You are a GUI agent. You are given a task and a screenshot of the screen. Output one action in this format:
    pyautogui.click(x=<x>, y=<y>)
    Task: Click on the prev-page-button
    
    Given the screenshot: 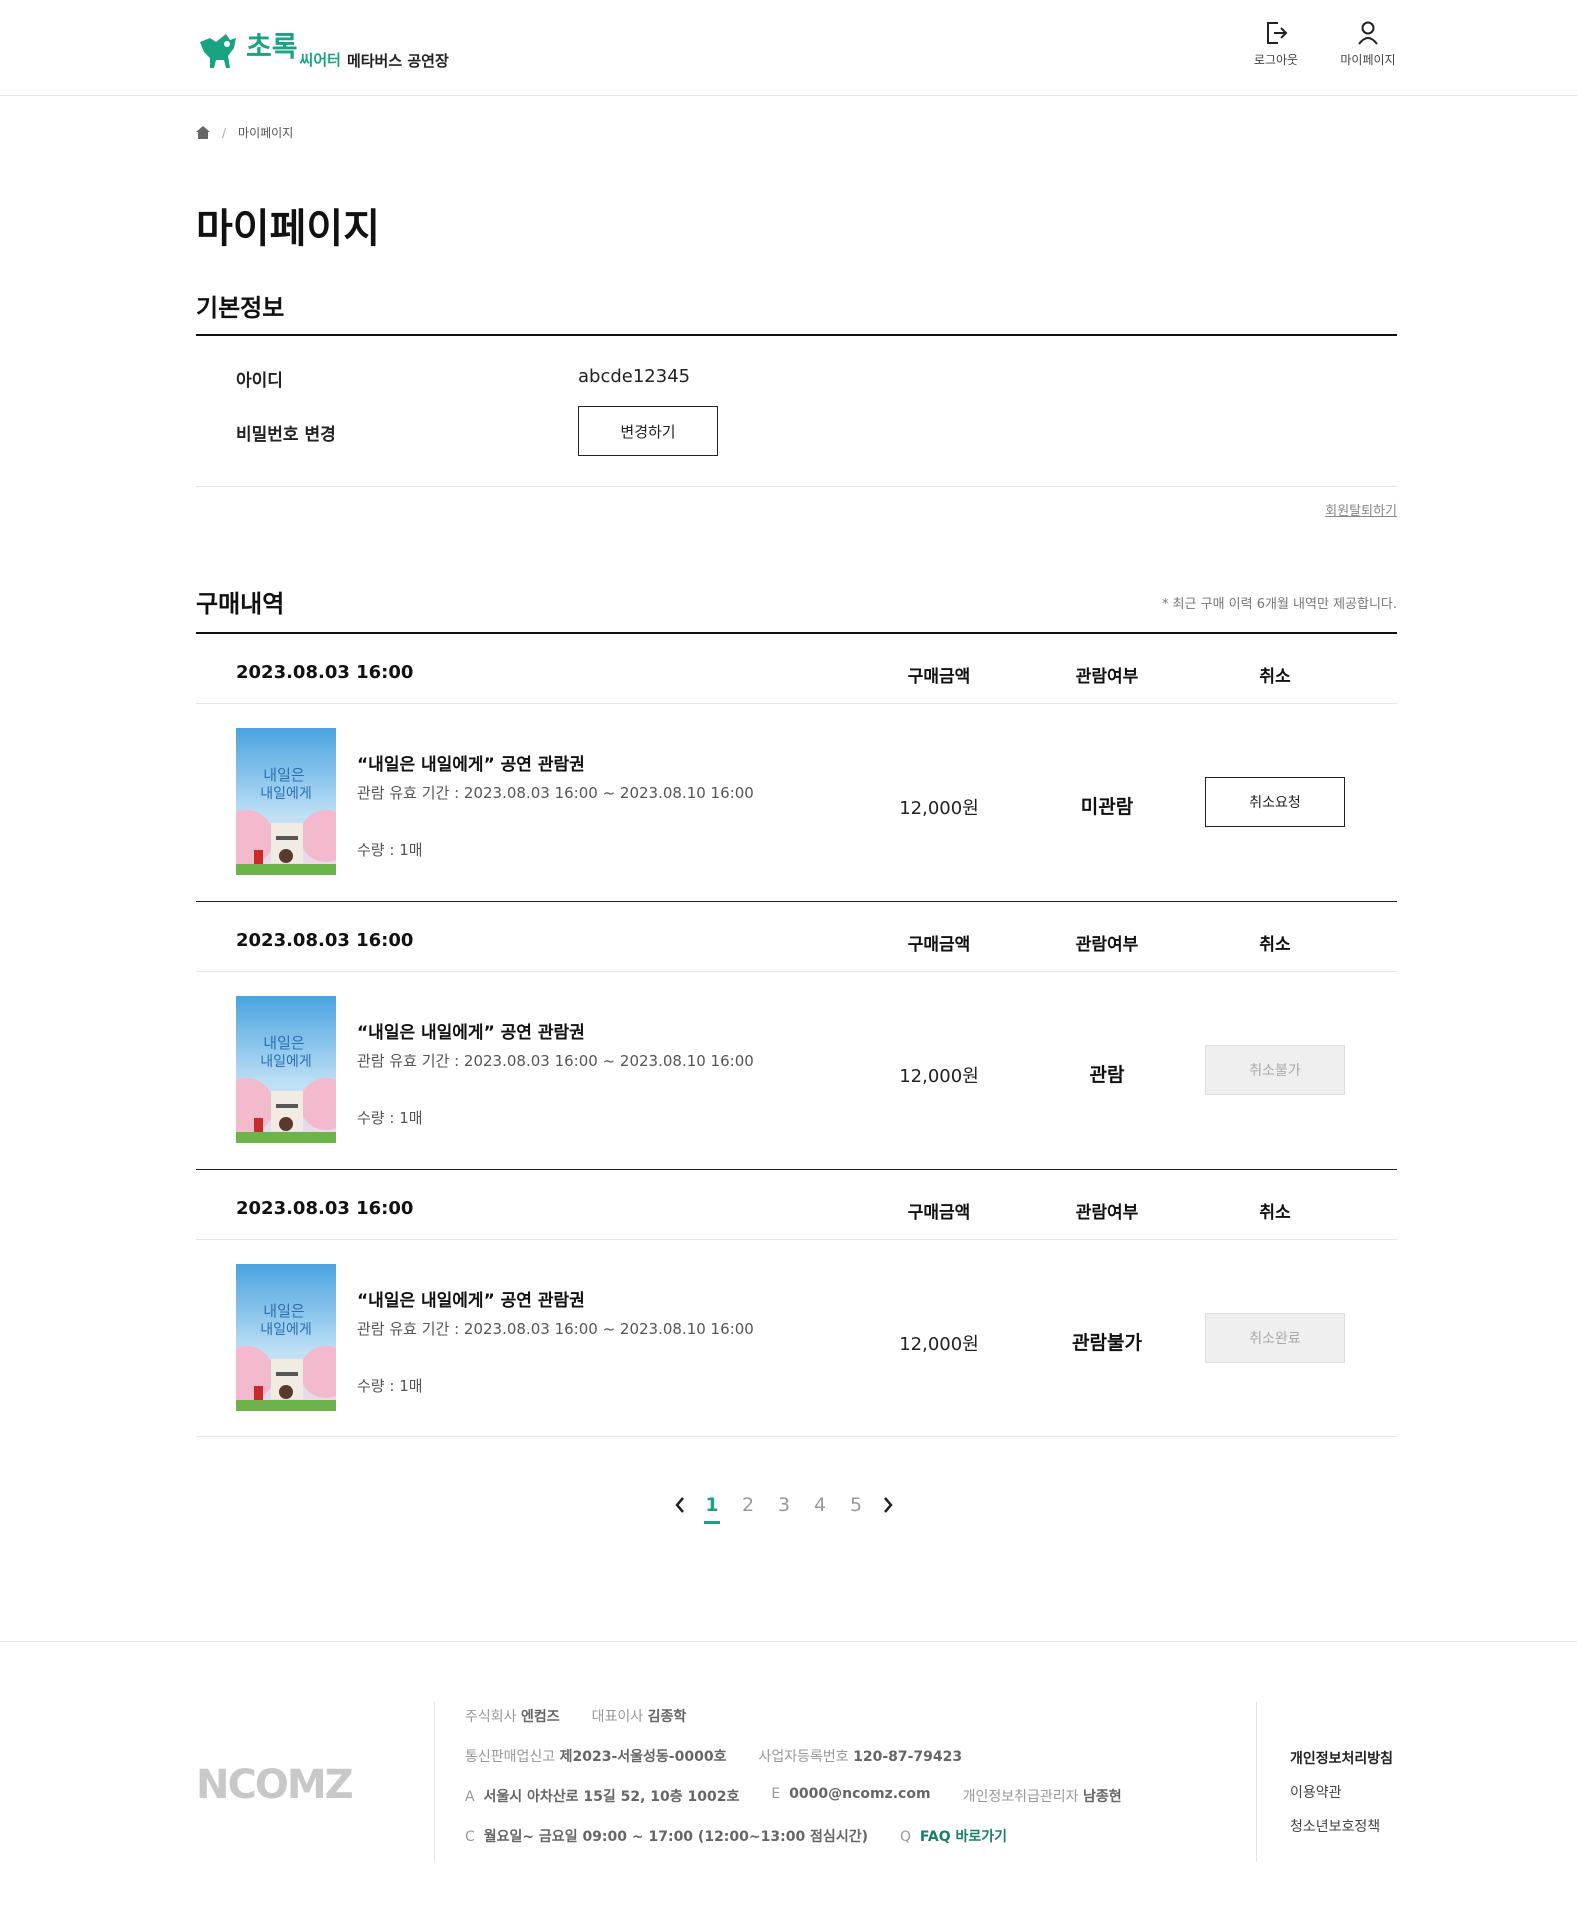 What is the action you would take?
    pyautogui.click(x=680, y=1505)
    